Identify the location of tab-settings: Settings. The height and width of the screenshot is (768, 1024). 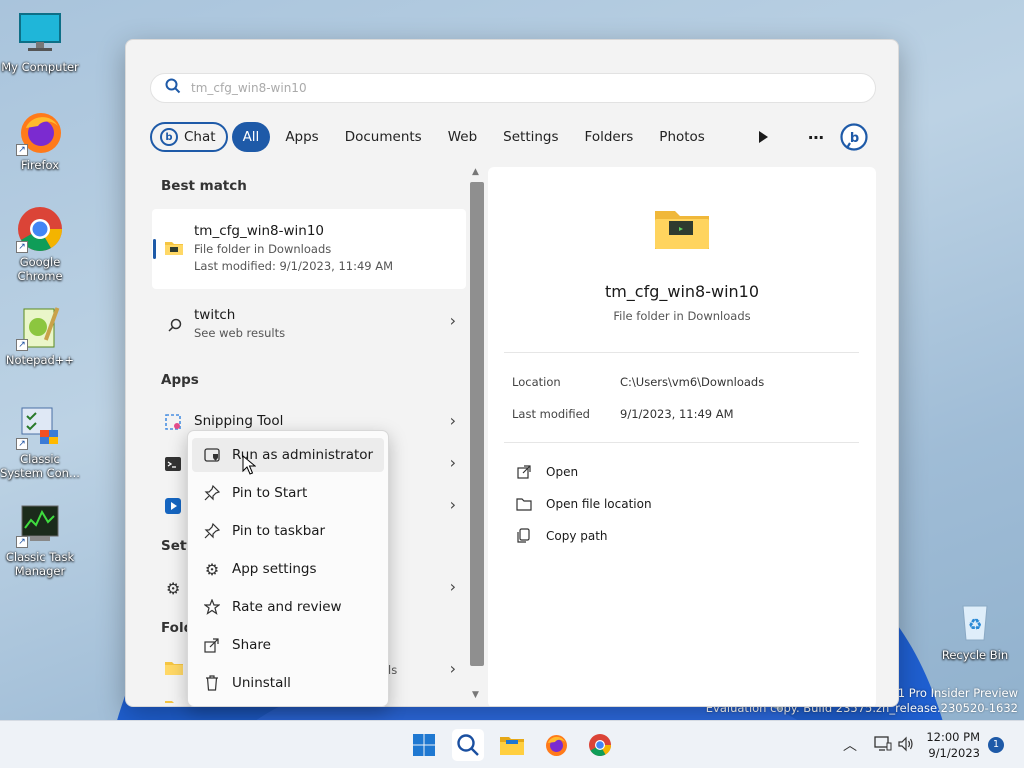
(530, 137).